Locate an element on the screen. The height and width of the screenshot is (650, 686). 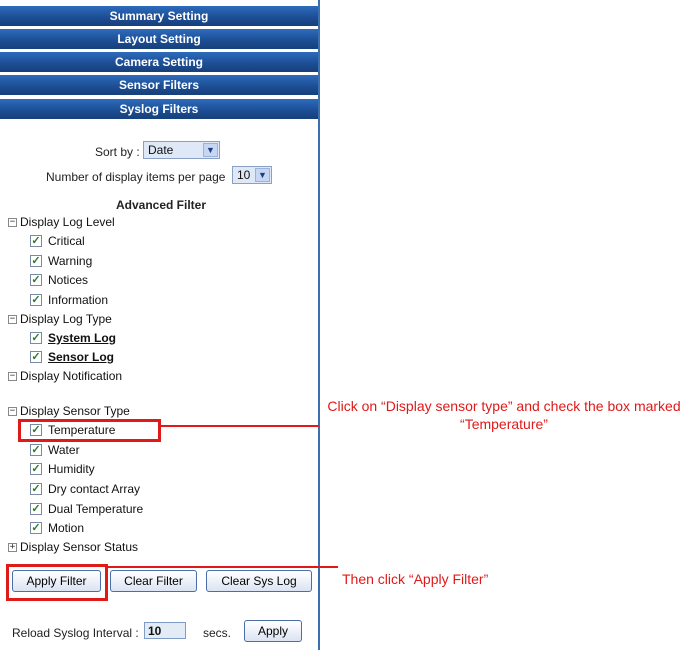
clear-filter-button: Clear Filter is located at coordinates (153, 581).